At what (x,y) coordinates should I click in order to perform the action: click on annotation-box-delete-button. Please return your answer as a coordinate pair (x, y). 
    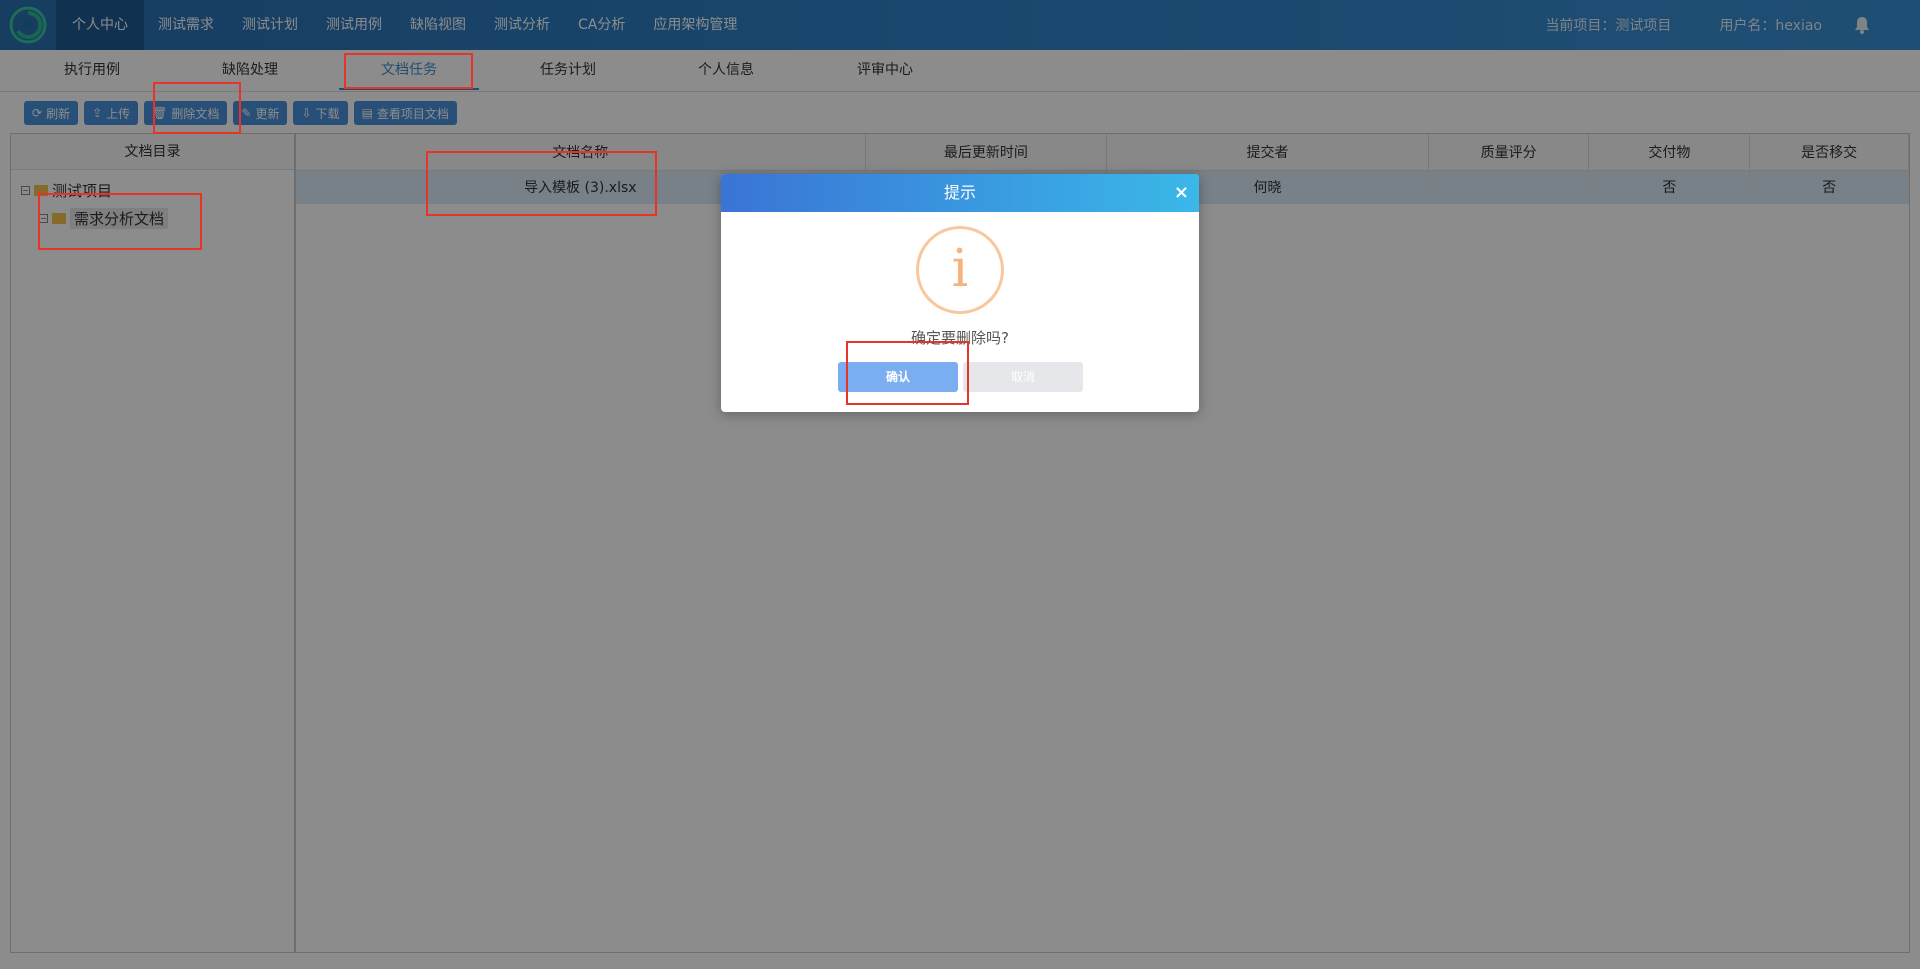
    Looking at the image, I should click on (197, 108).